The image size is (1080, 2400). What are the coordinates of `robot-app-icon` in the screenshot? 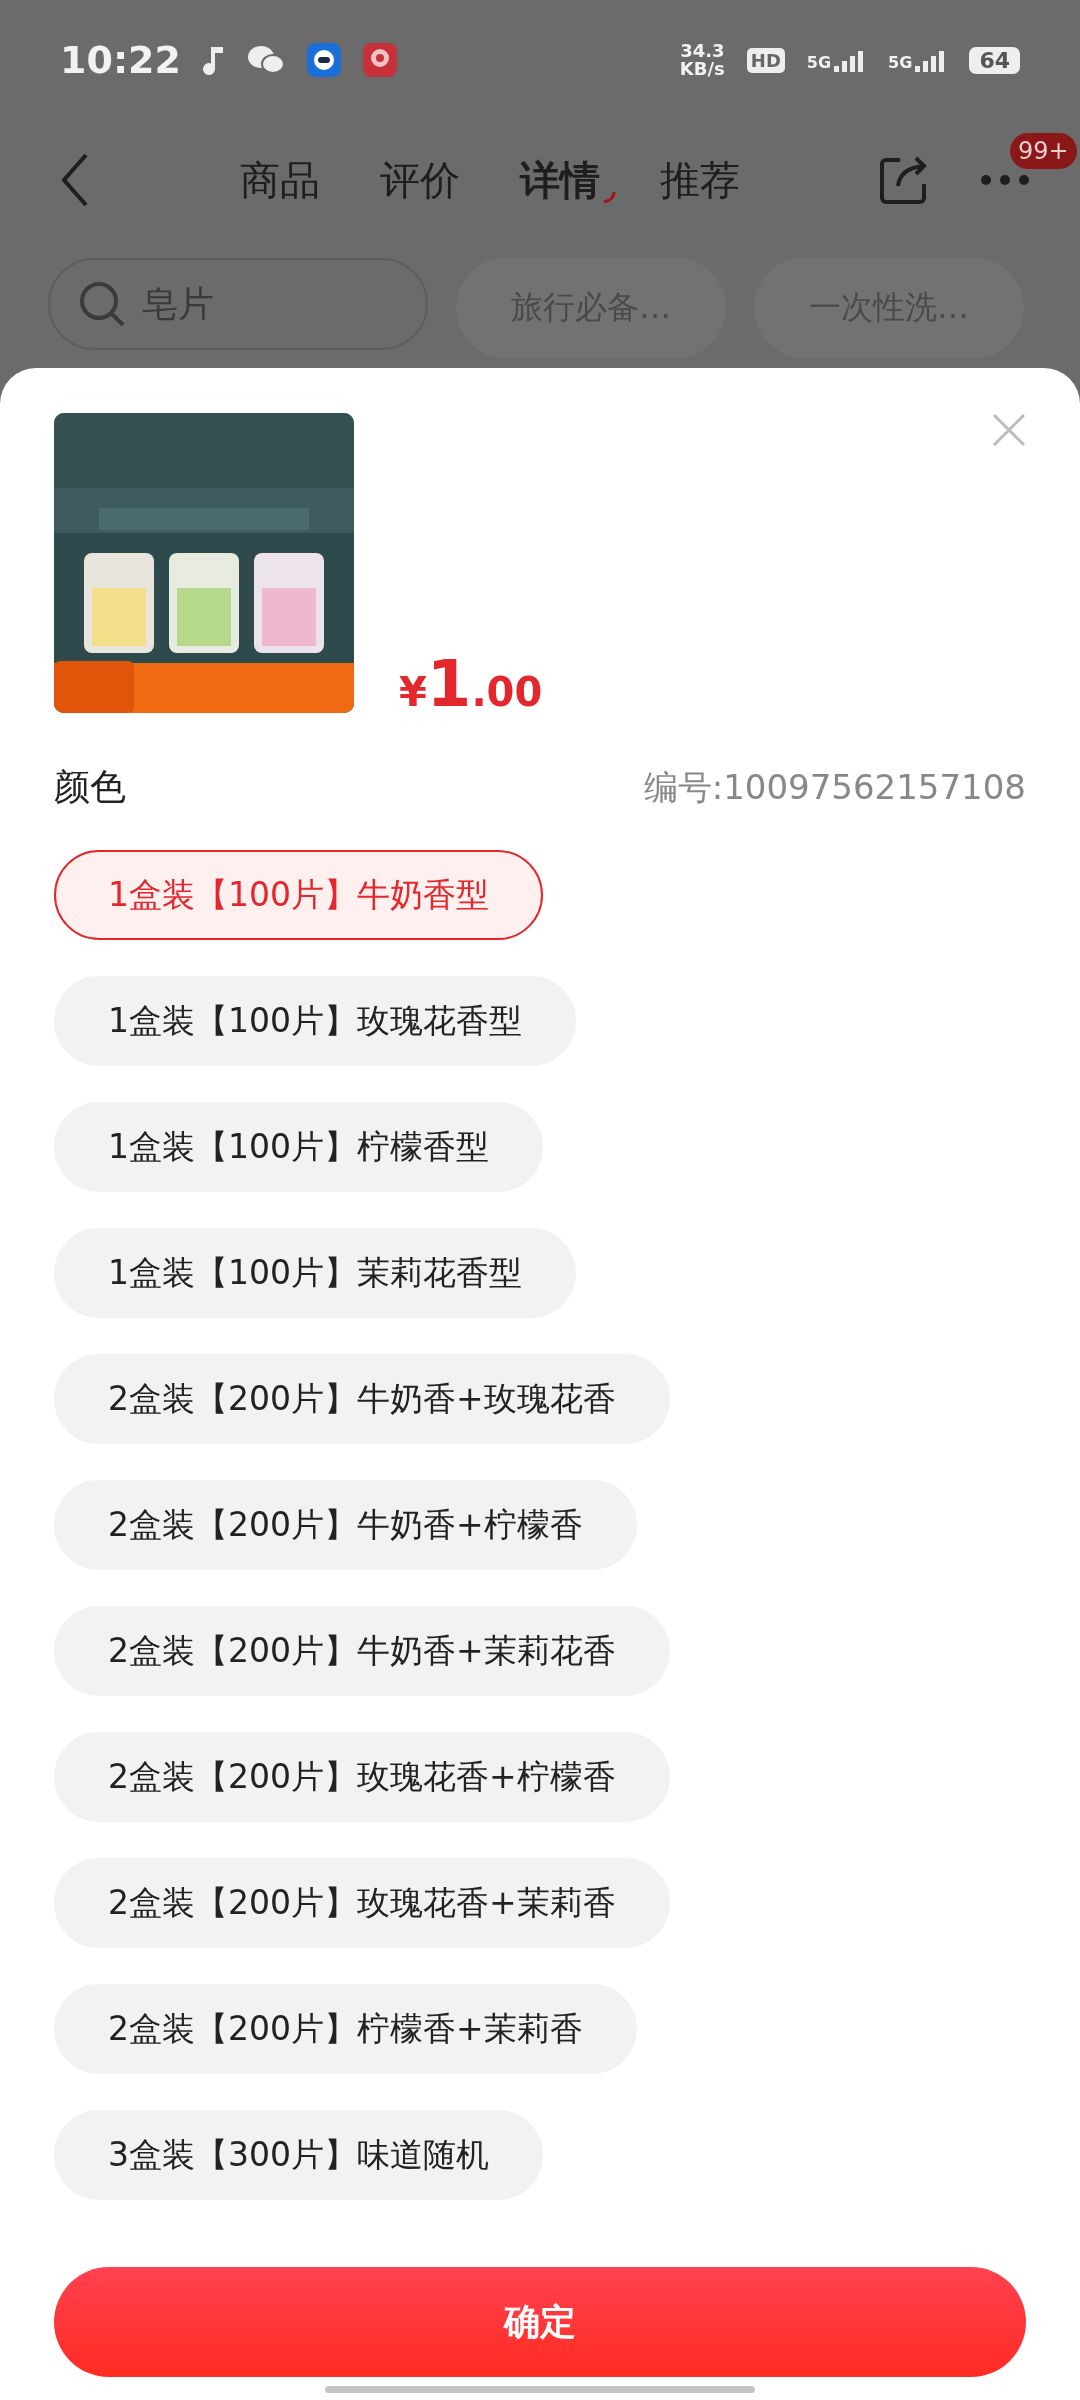 It's located at (323, 60).